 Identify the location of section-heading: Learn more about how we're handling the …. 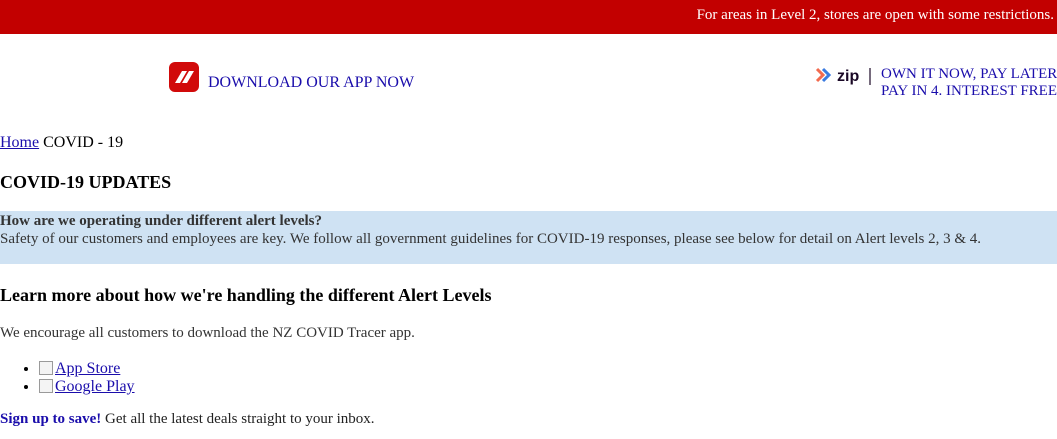
(246, 295).